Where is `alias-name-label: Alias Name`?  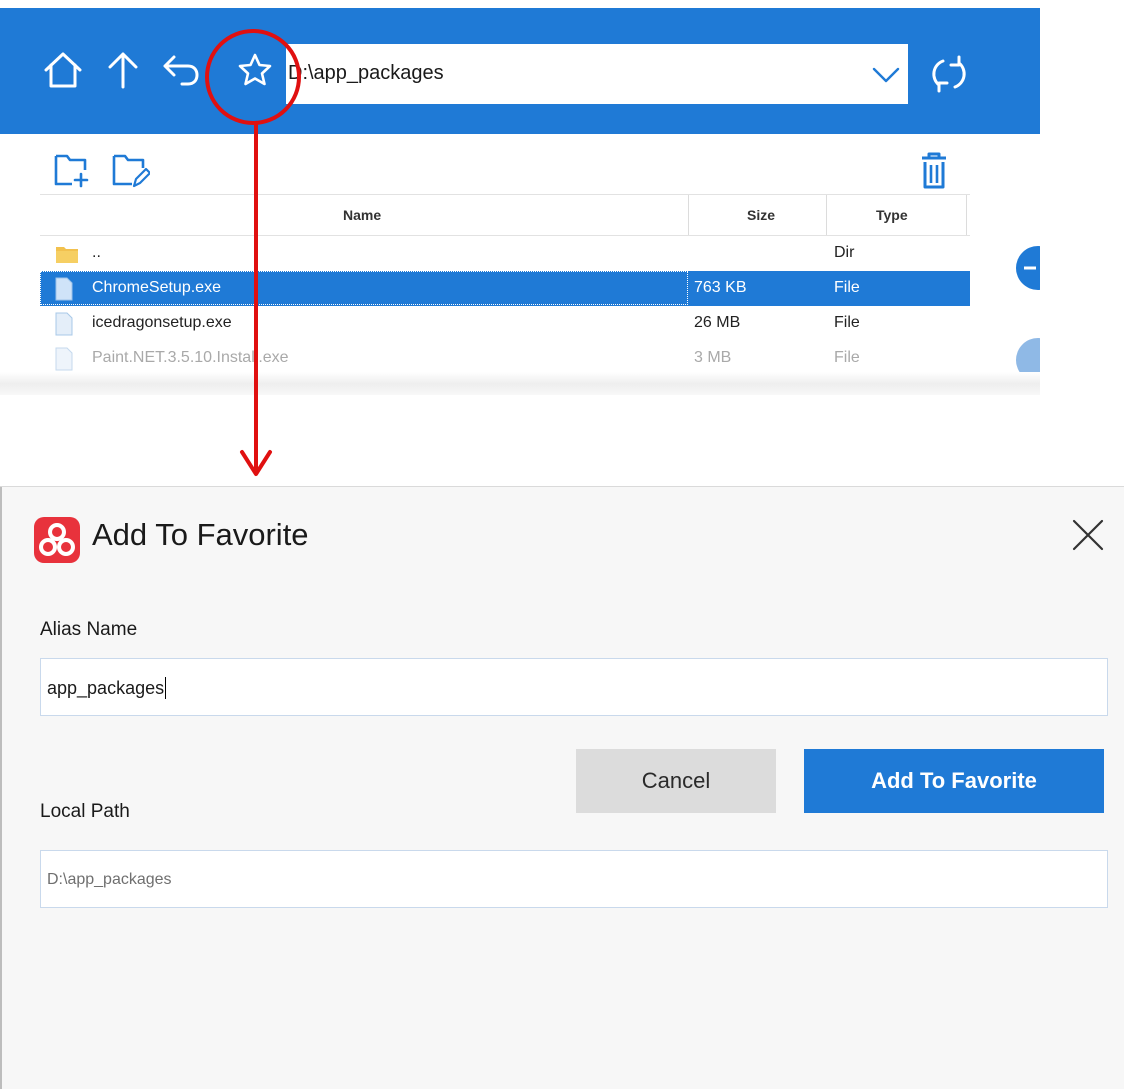 alias-name-label: Alias Name is located at coordinates (89, 629).